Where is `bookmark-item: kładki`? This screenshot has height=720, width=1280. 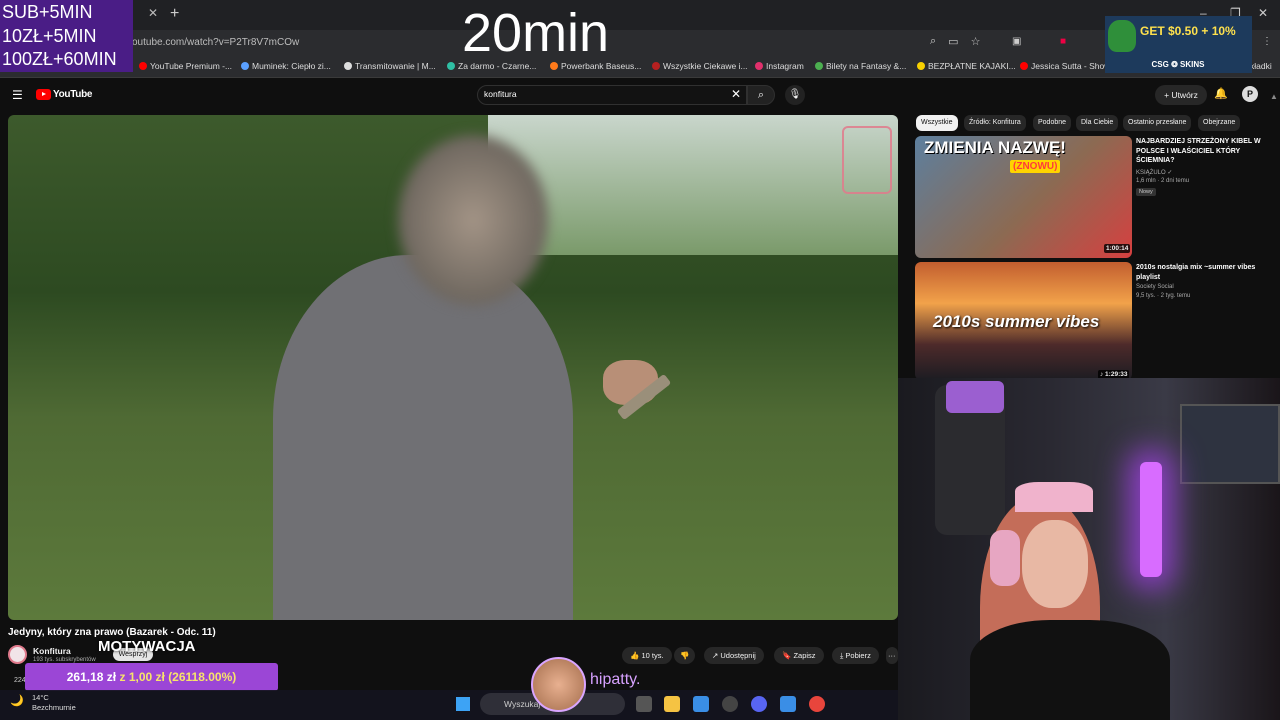
bookmark-item: kładki is located at coordinates (1261, 66).